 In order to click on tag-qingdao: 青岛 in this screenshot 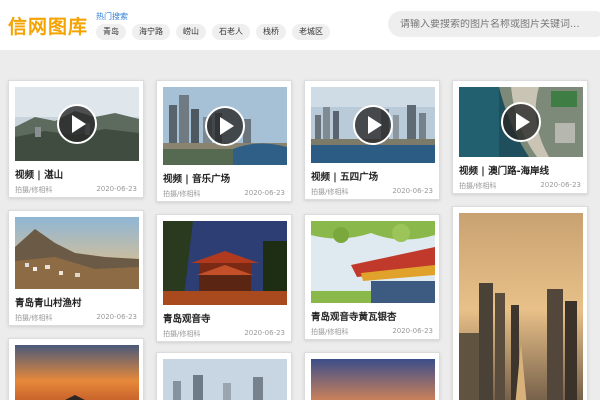, I will do `click(111, 32)`.